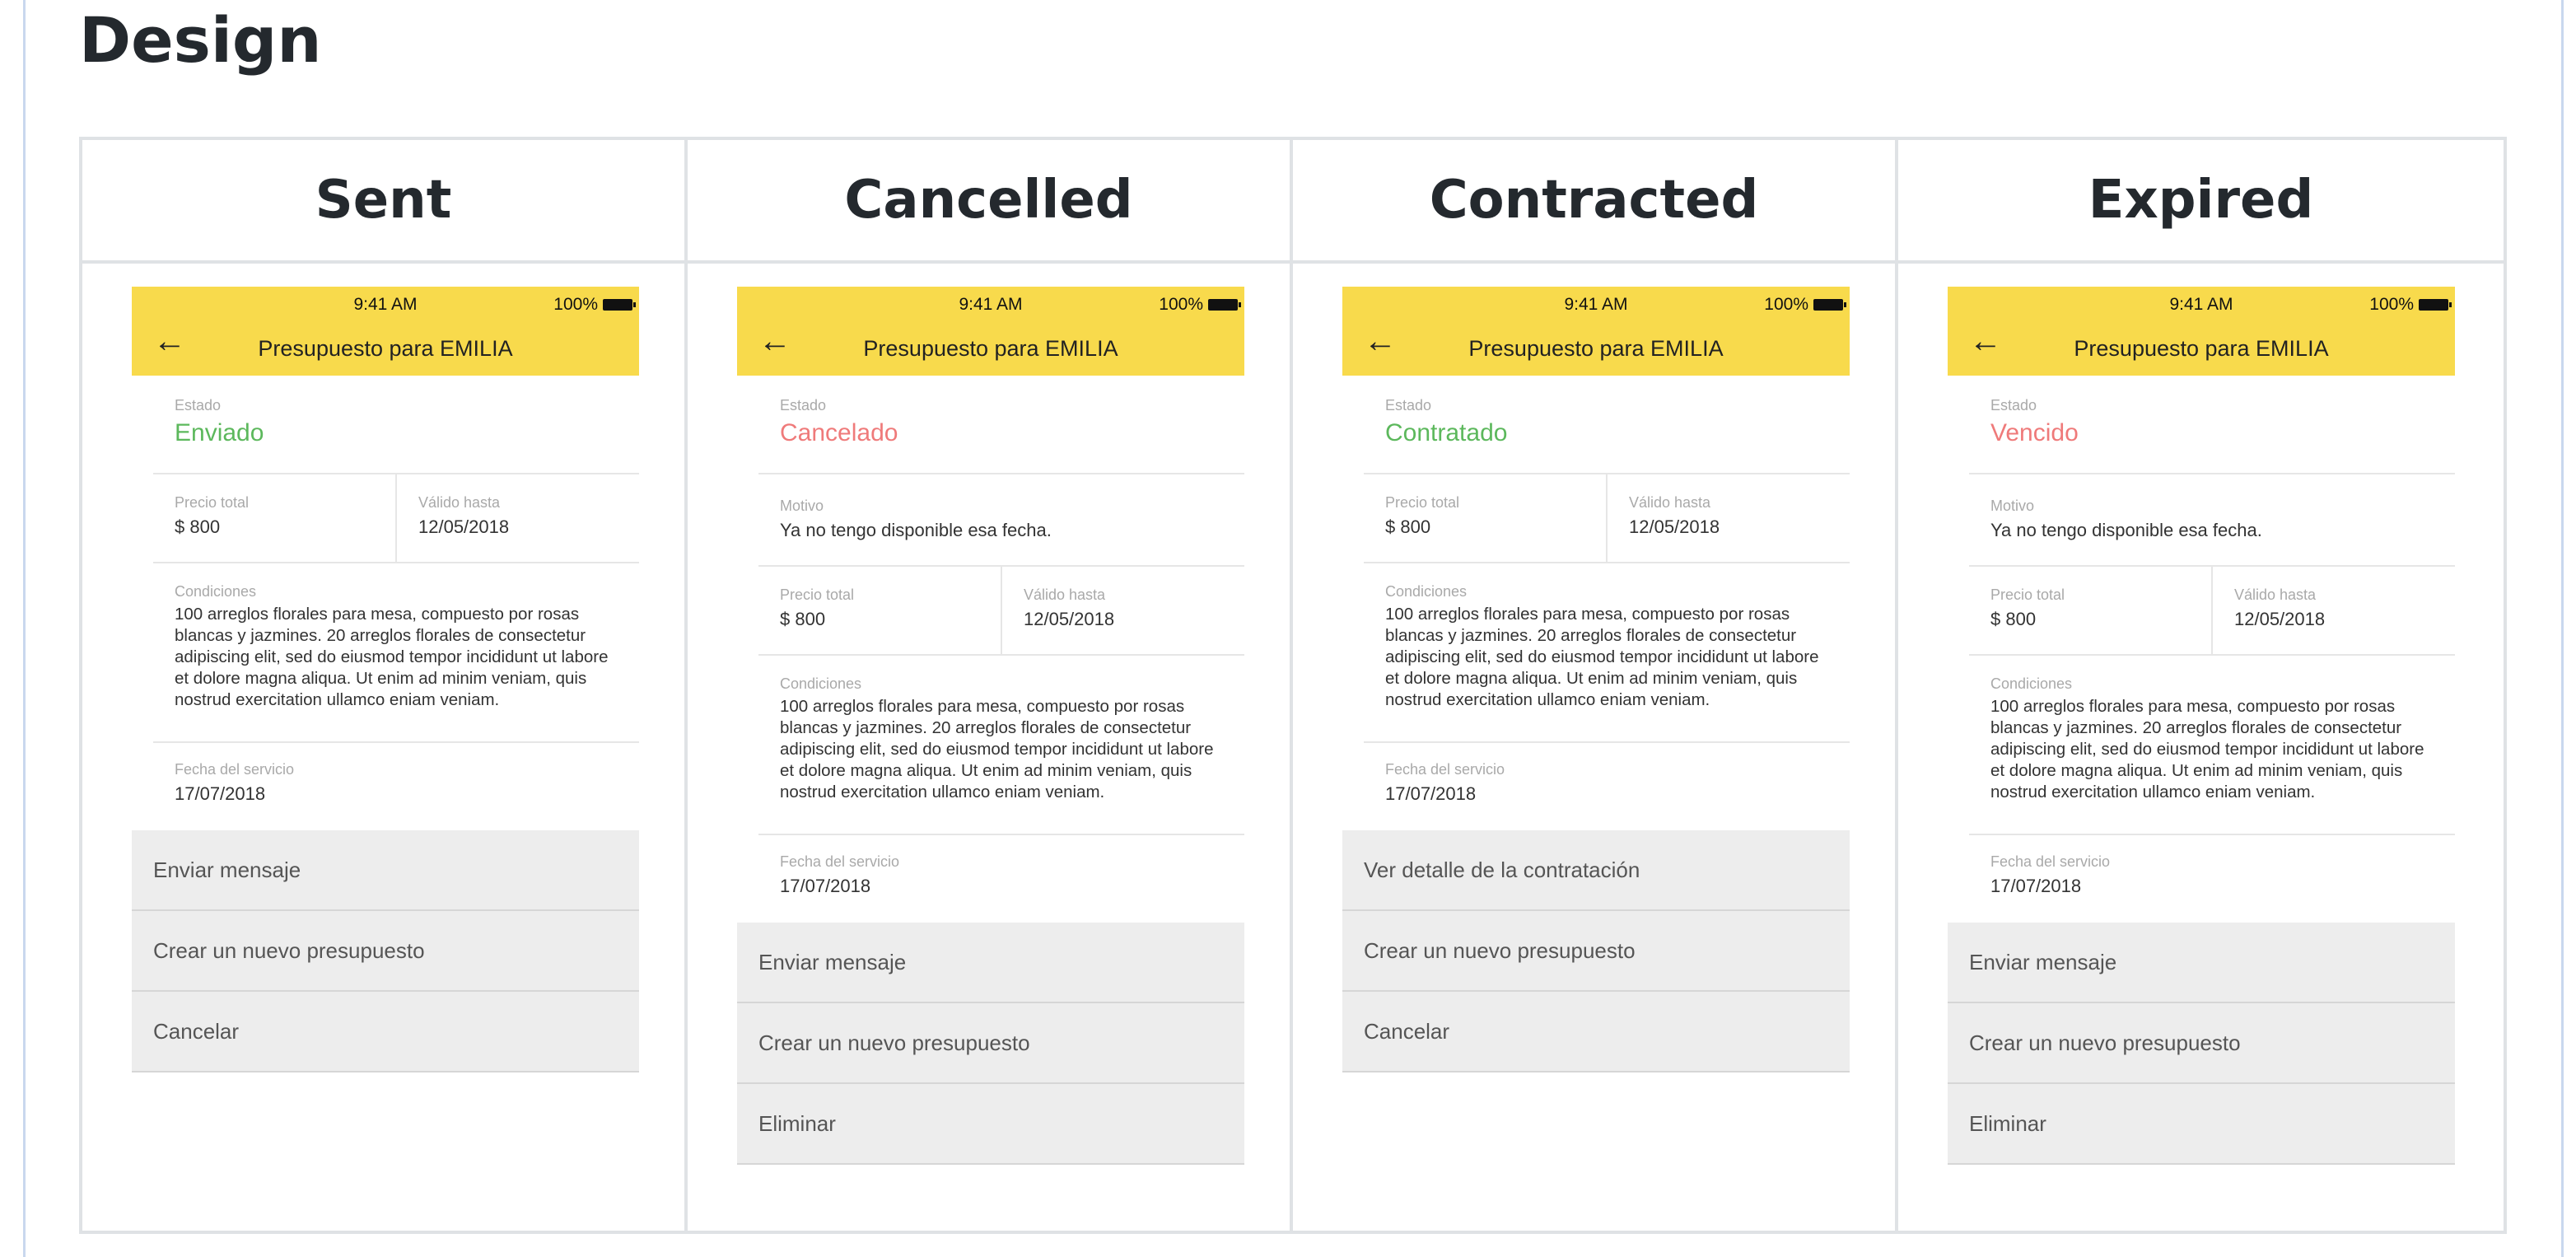  What do you see at coordinates (396, 425) in the screenshot?
I see `estado-section: Estado Enviado` at bounding box center [396, 425].